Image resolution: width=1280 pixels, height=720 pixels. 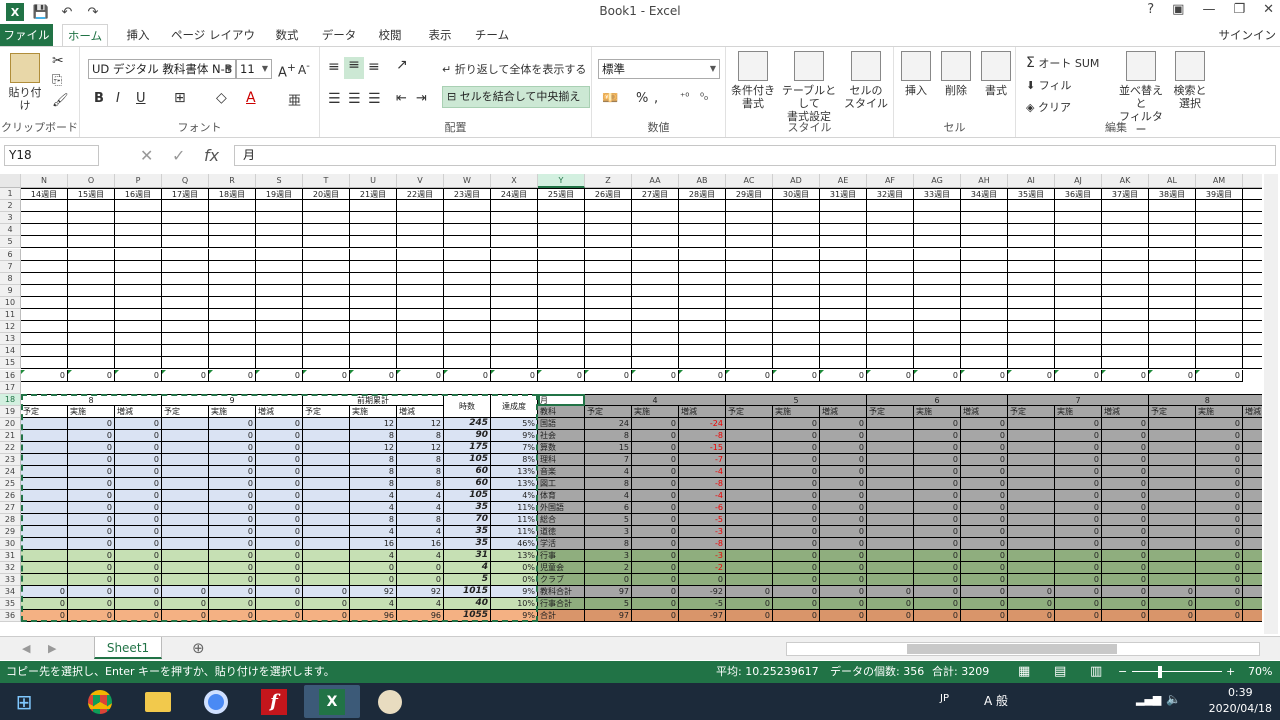 I want to click on subject-cell: 行事合計, so click(x=561, y=603).